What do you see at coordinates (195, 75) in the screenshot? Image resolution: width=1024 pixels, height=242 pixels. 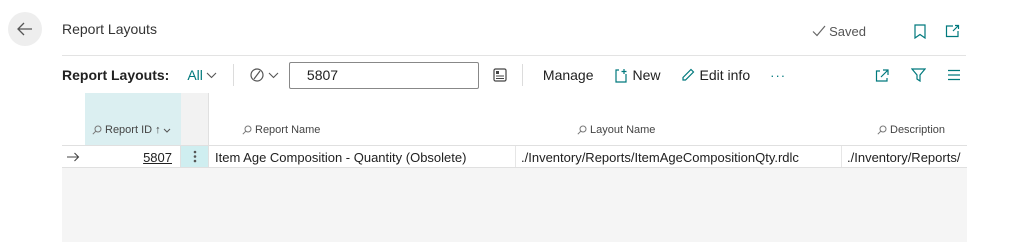 I see `view-filter-label: All` at bounding box center [195, 75].